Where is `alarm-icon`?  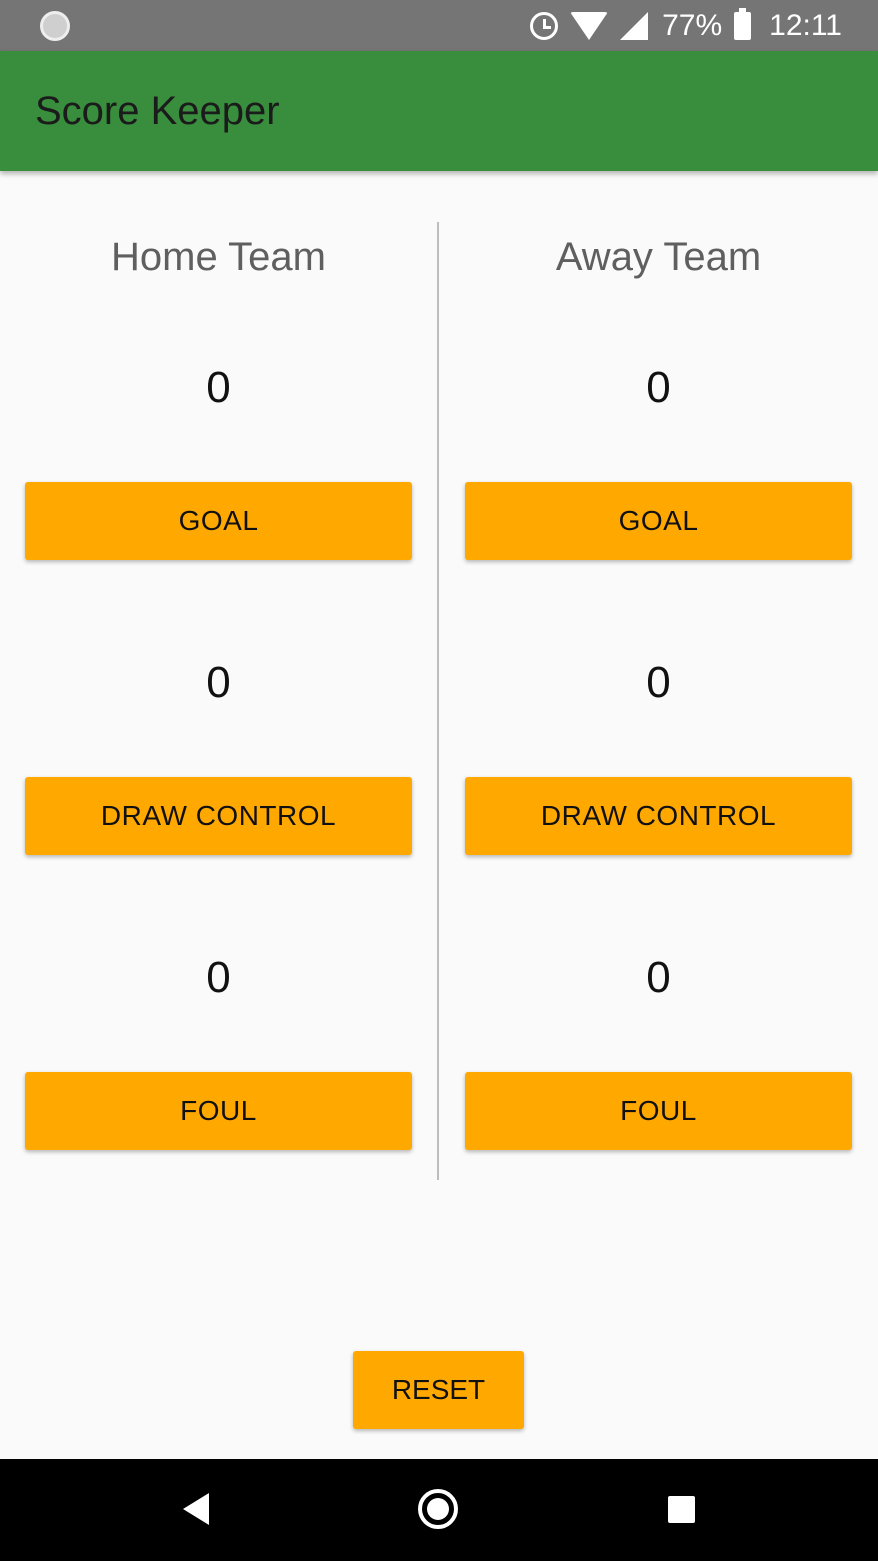
alarm-icon is located at coordinates (544, 25).